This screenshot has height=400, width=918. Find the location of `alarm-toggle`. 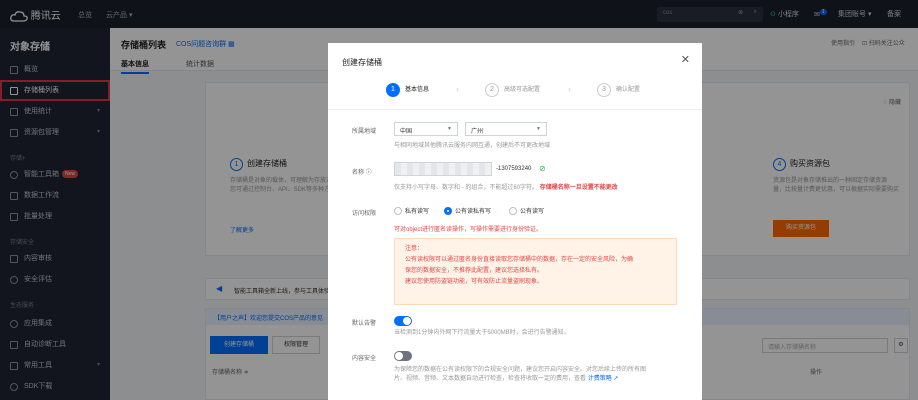

alarm-toggle is located at coordinates (403, 321).